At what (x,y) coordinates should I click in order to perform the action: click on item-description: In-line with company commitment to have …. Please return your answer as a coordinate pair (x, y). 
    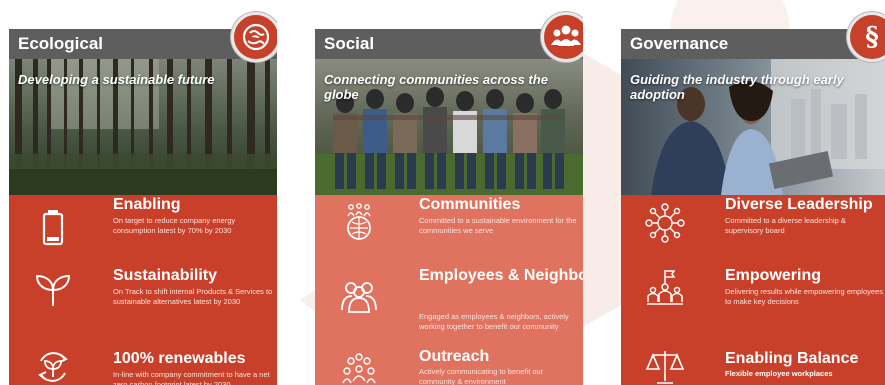
    Looking at the image, I should click on (191, 377).